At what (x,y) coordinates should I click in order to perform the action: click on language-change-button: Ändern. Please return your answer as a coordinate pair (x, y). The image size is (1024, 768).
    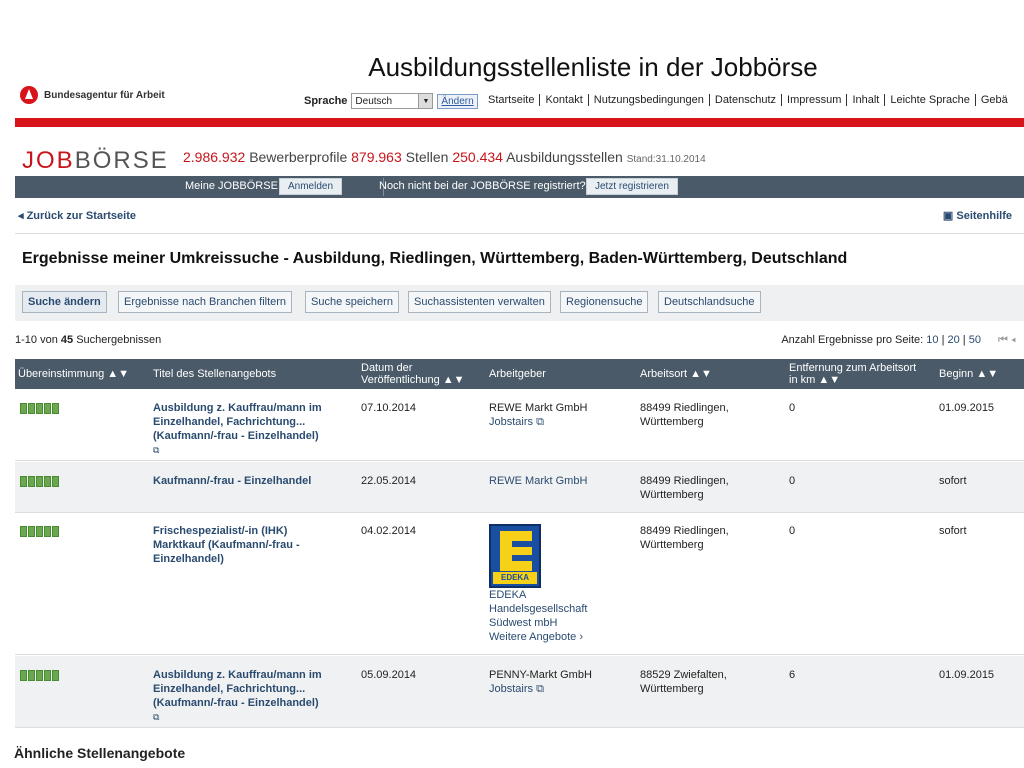
    Looking at the image, I should click on (457, 101).